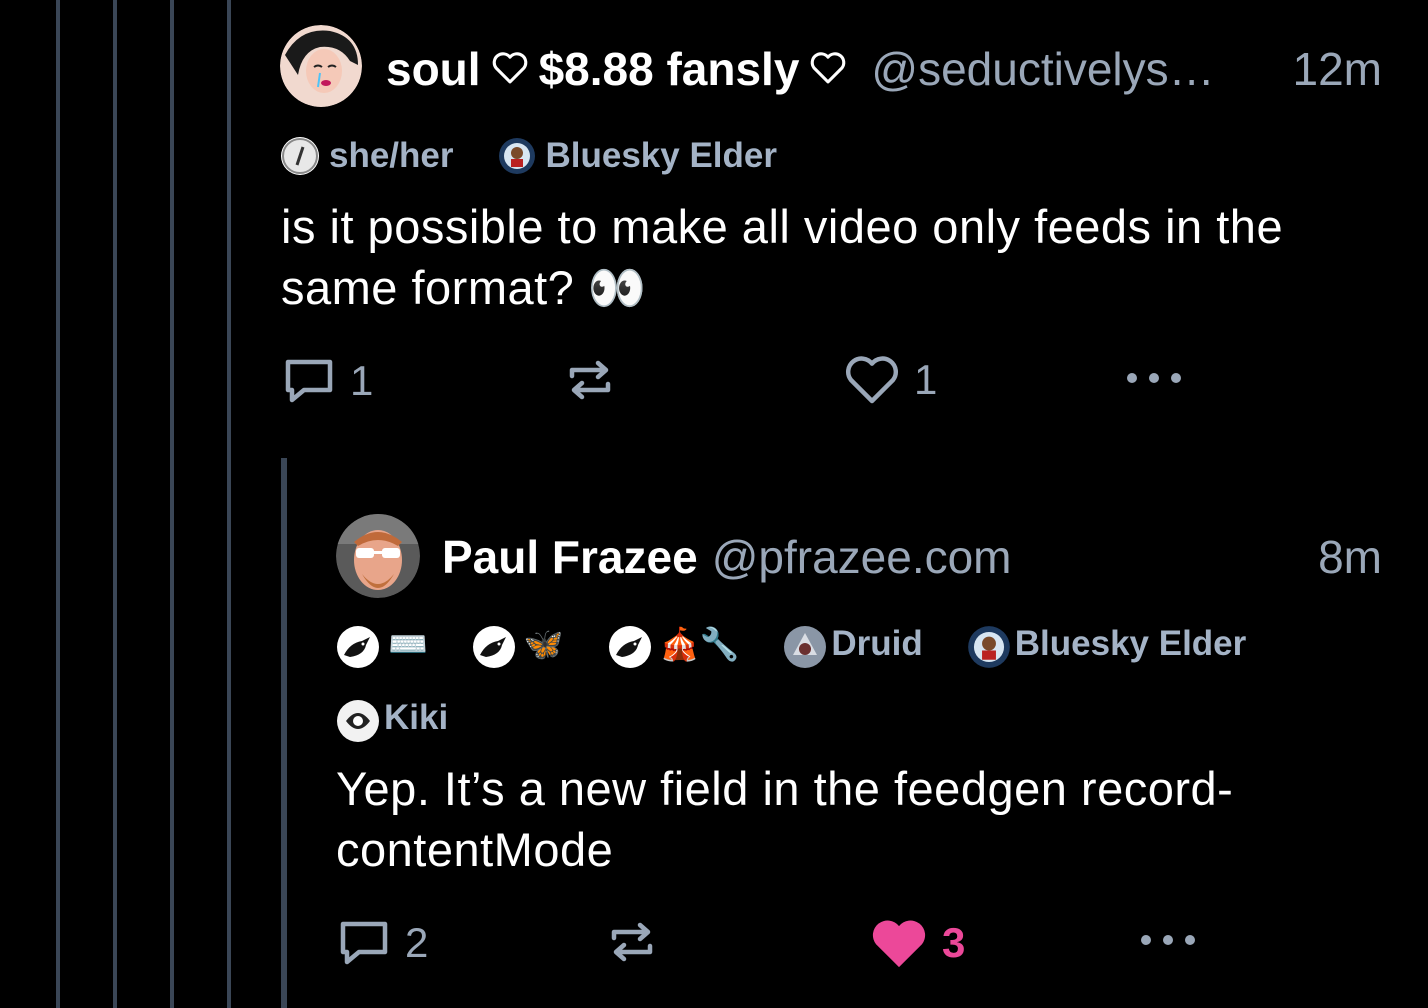  What do you see at coordinates (899, 944) in the screenshot?
I see `heart-filled-icon` at bounding box center [899, 944].